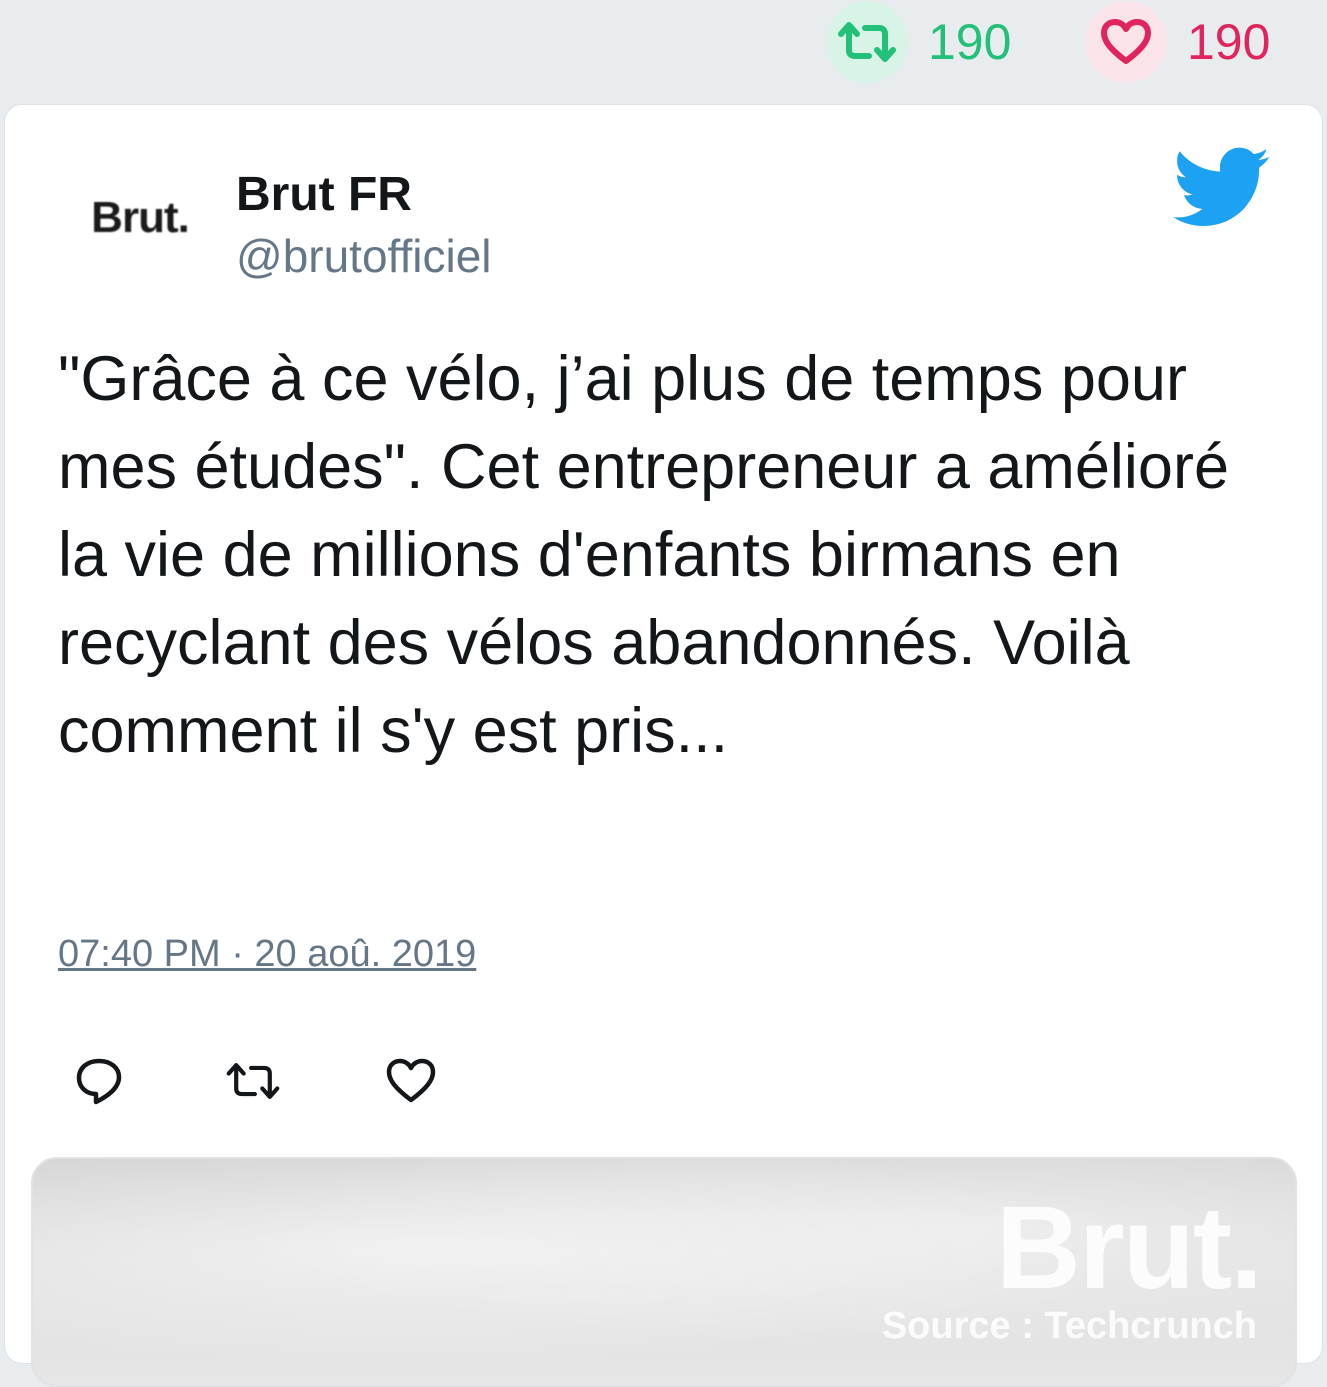  I want to click on media-source-caption: Source : Techcrunch, so click(1069, 1326).